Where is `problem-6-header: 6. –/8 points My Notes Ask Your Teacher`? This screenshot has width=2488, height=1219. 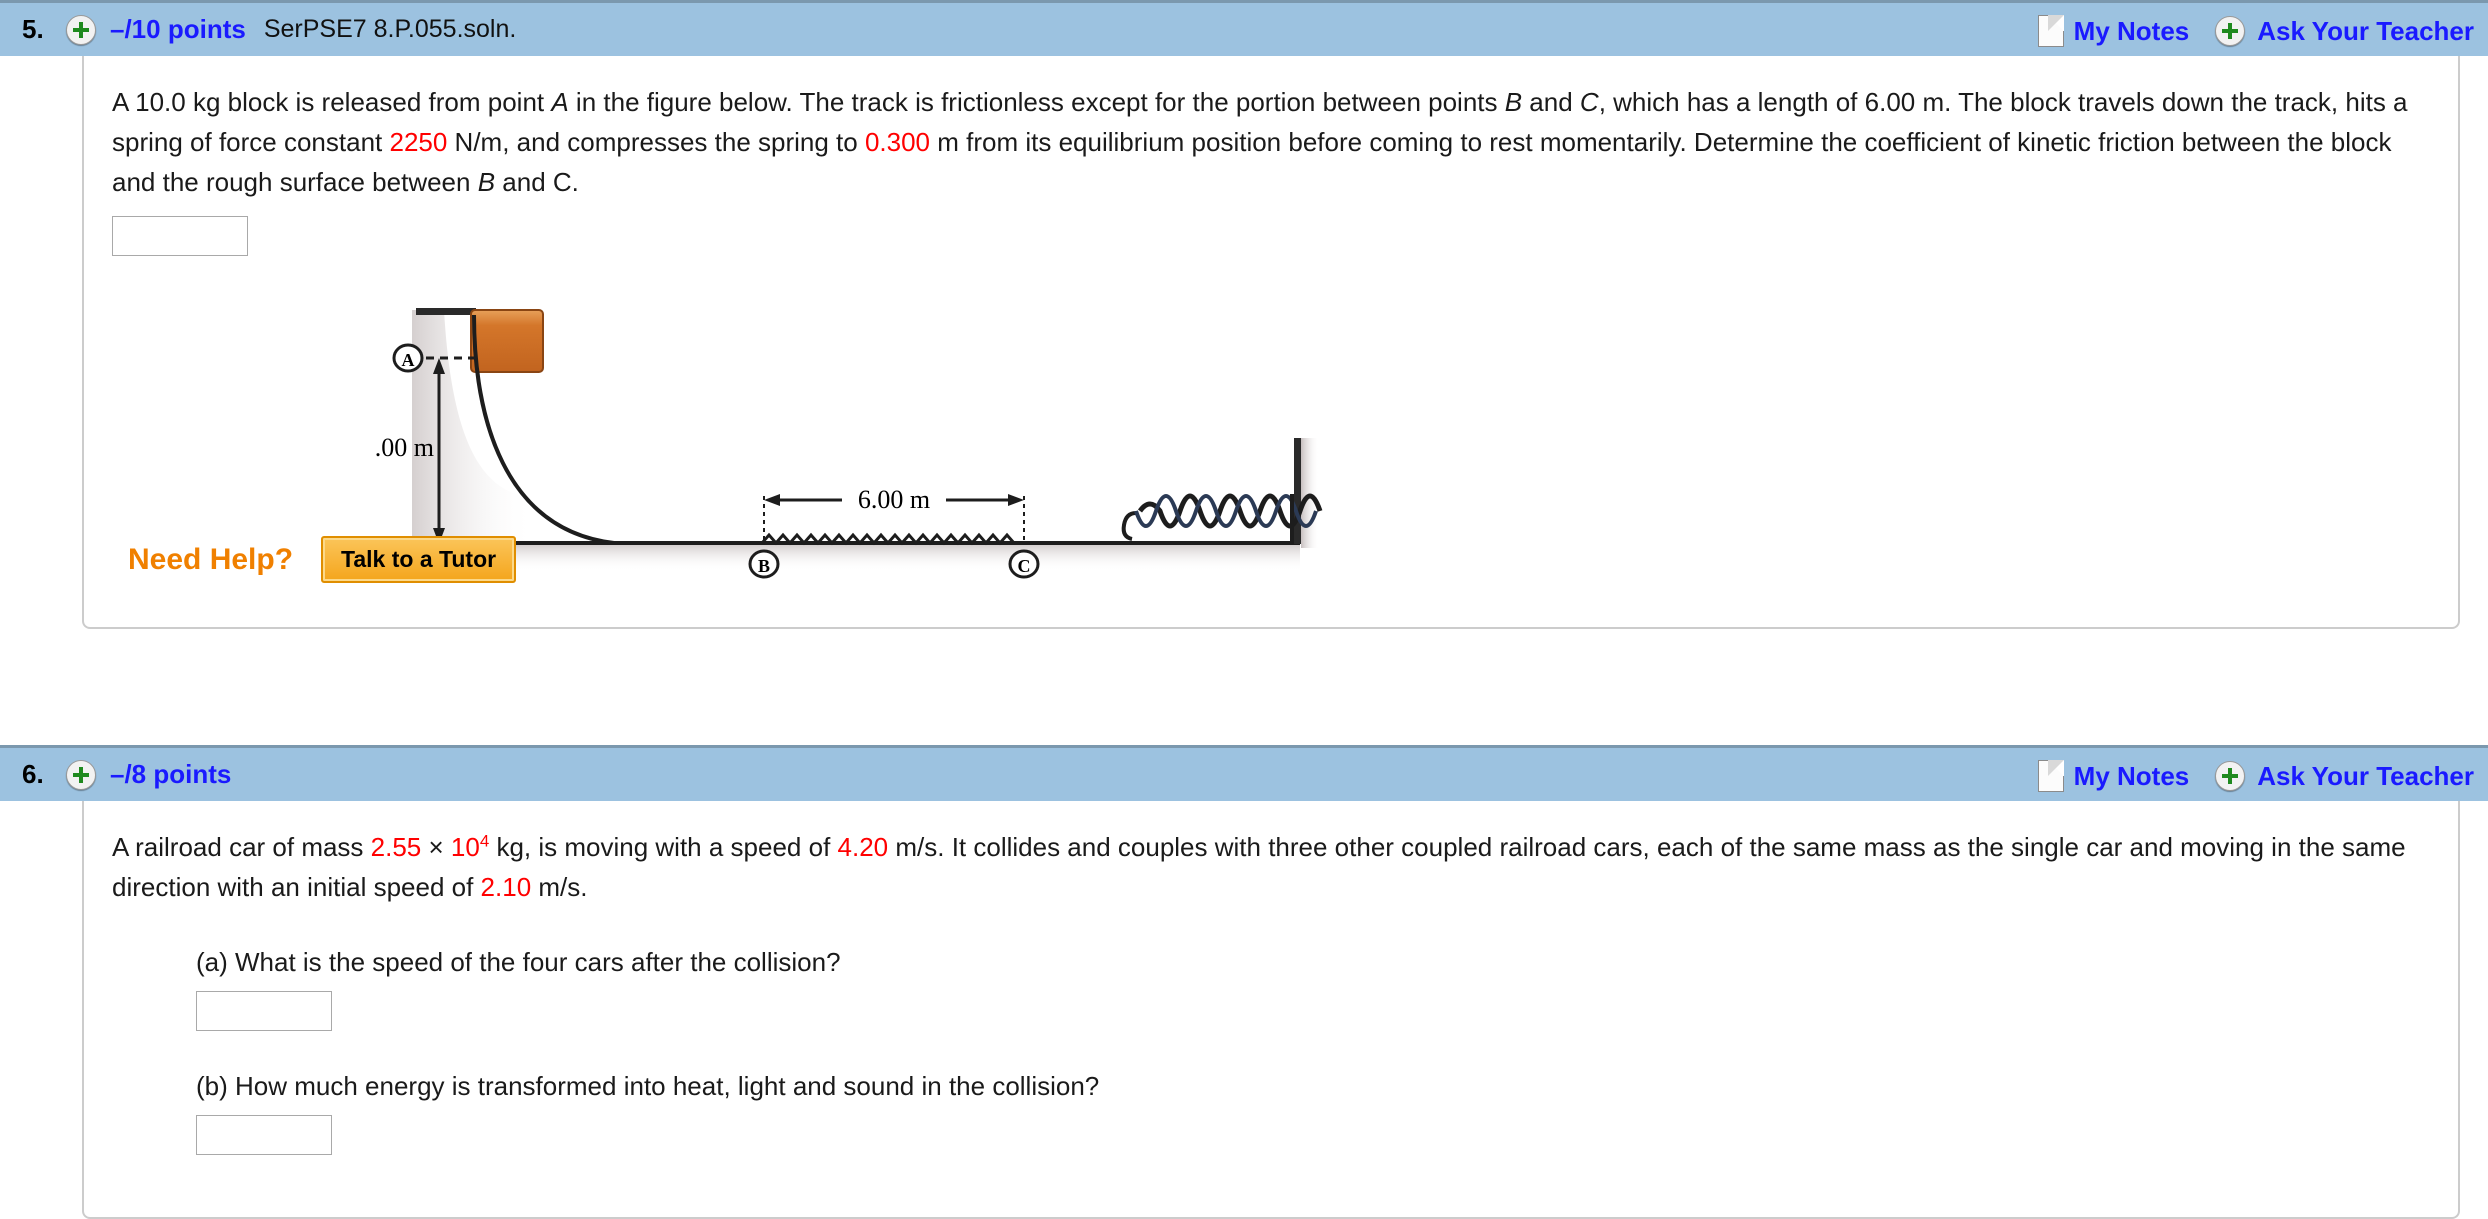 problem-6-header: 6. –/8 points My Notes Ask Your Teacher is located at coordinates (1244, 773).